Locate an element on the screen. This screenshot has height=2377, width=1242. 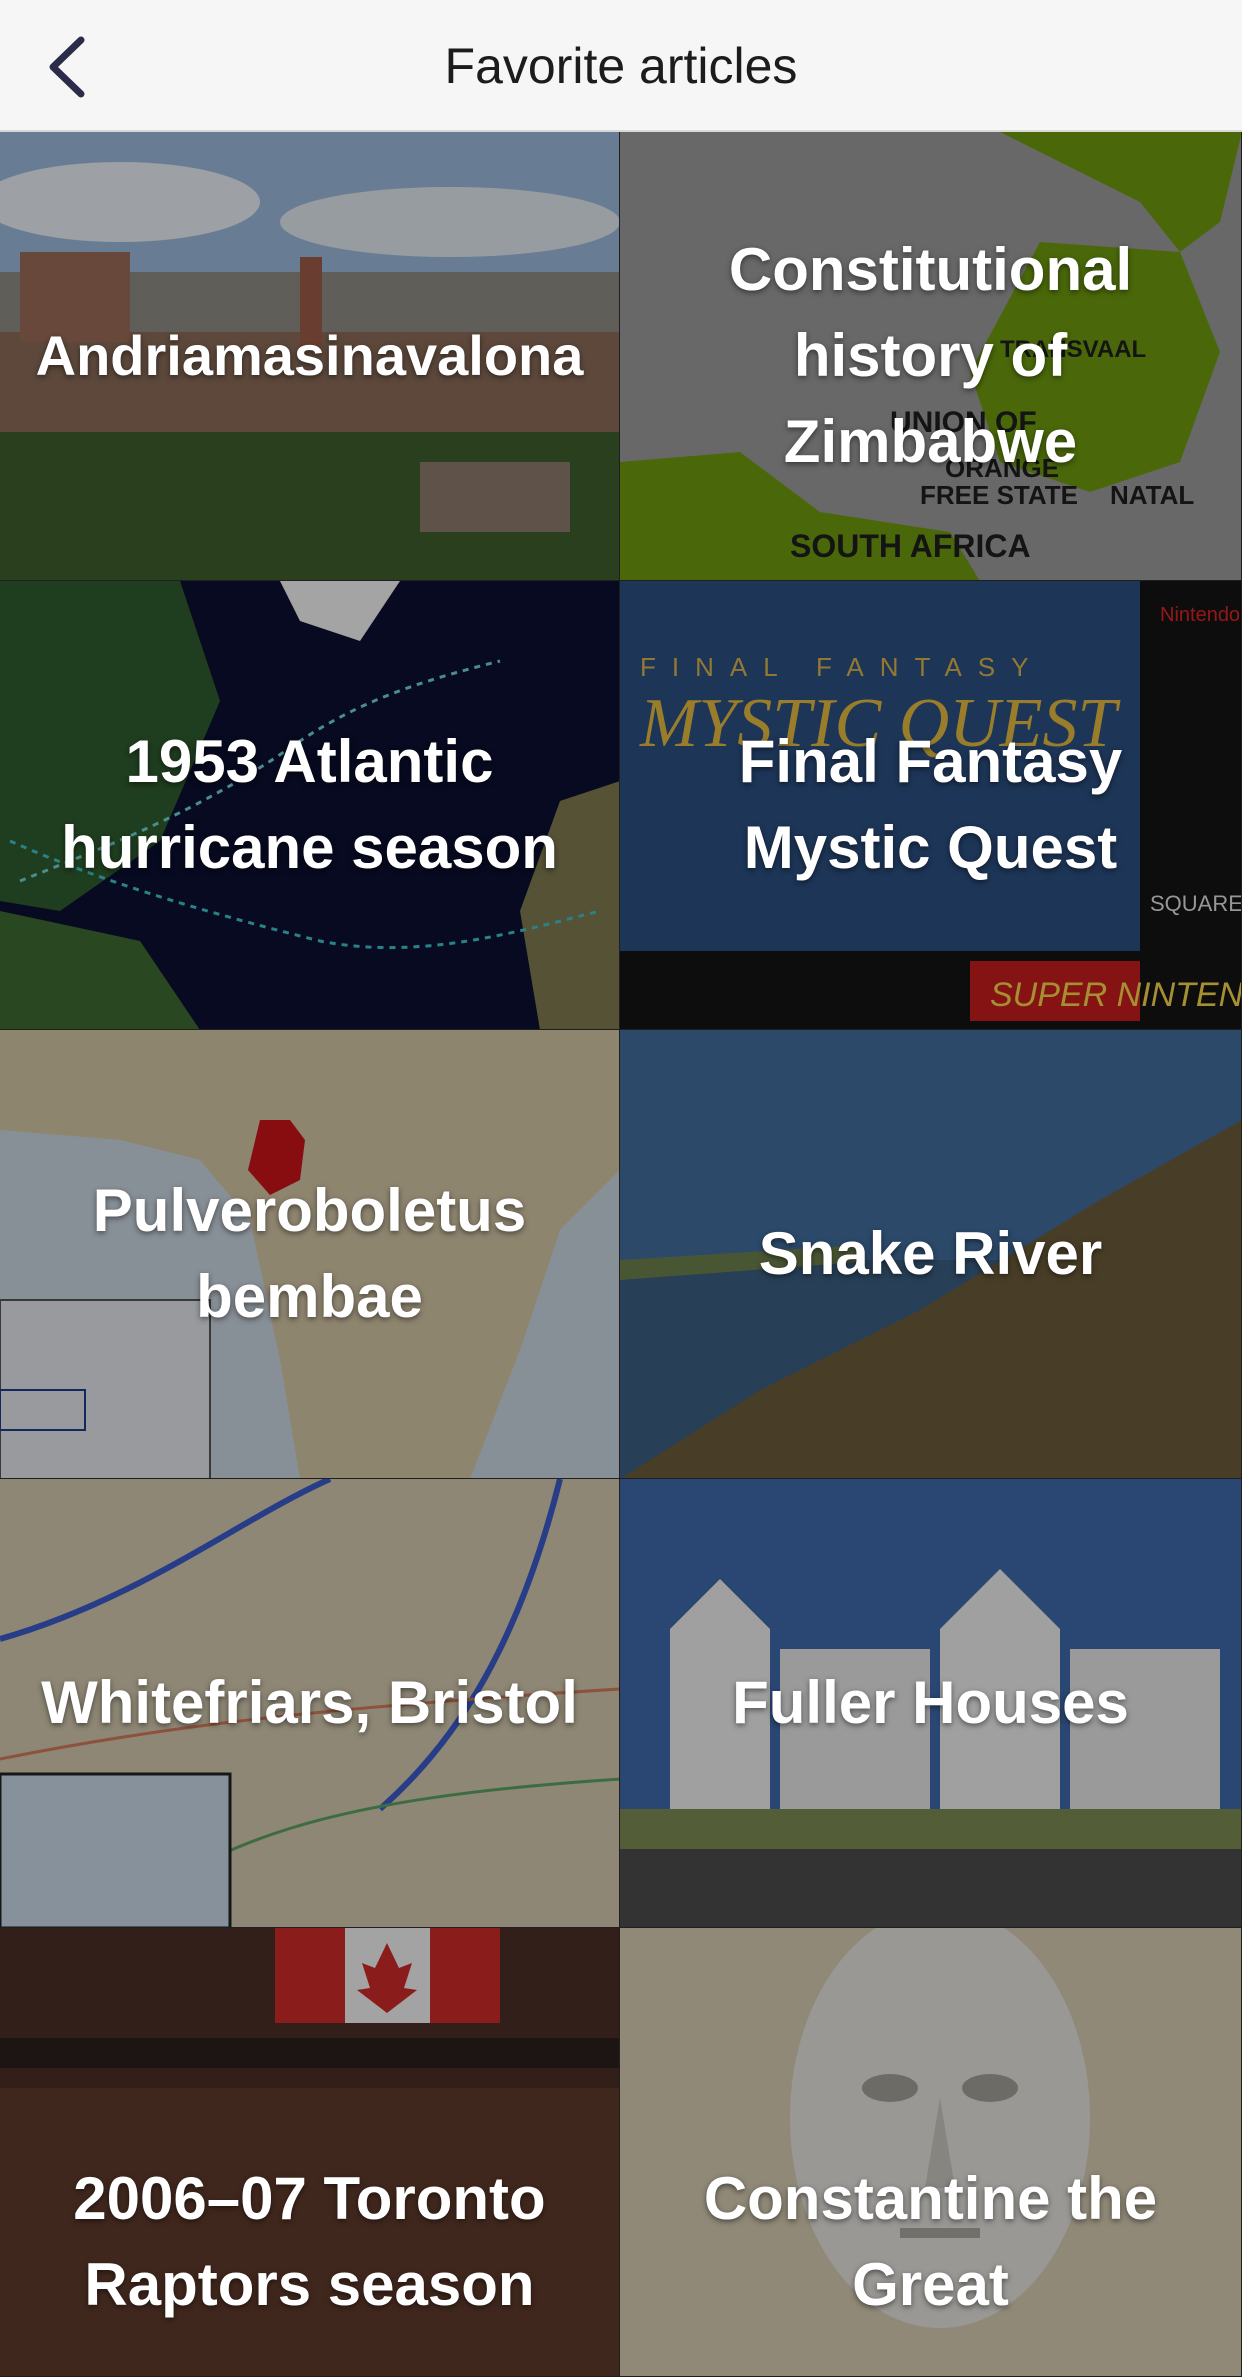
article-title: Andriamasinavalona is located at coordinates (309, 355).